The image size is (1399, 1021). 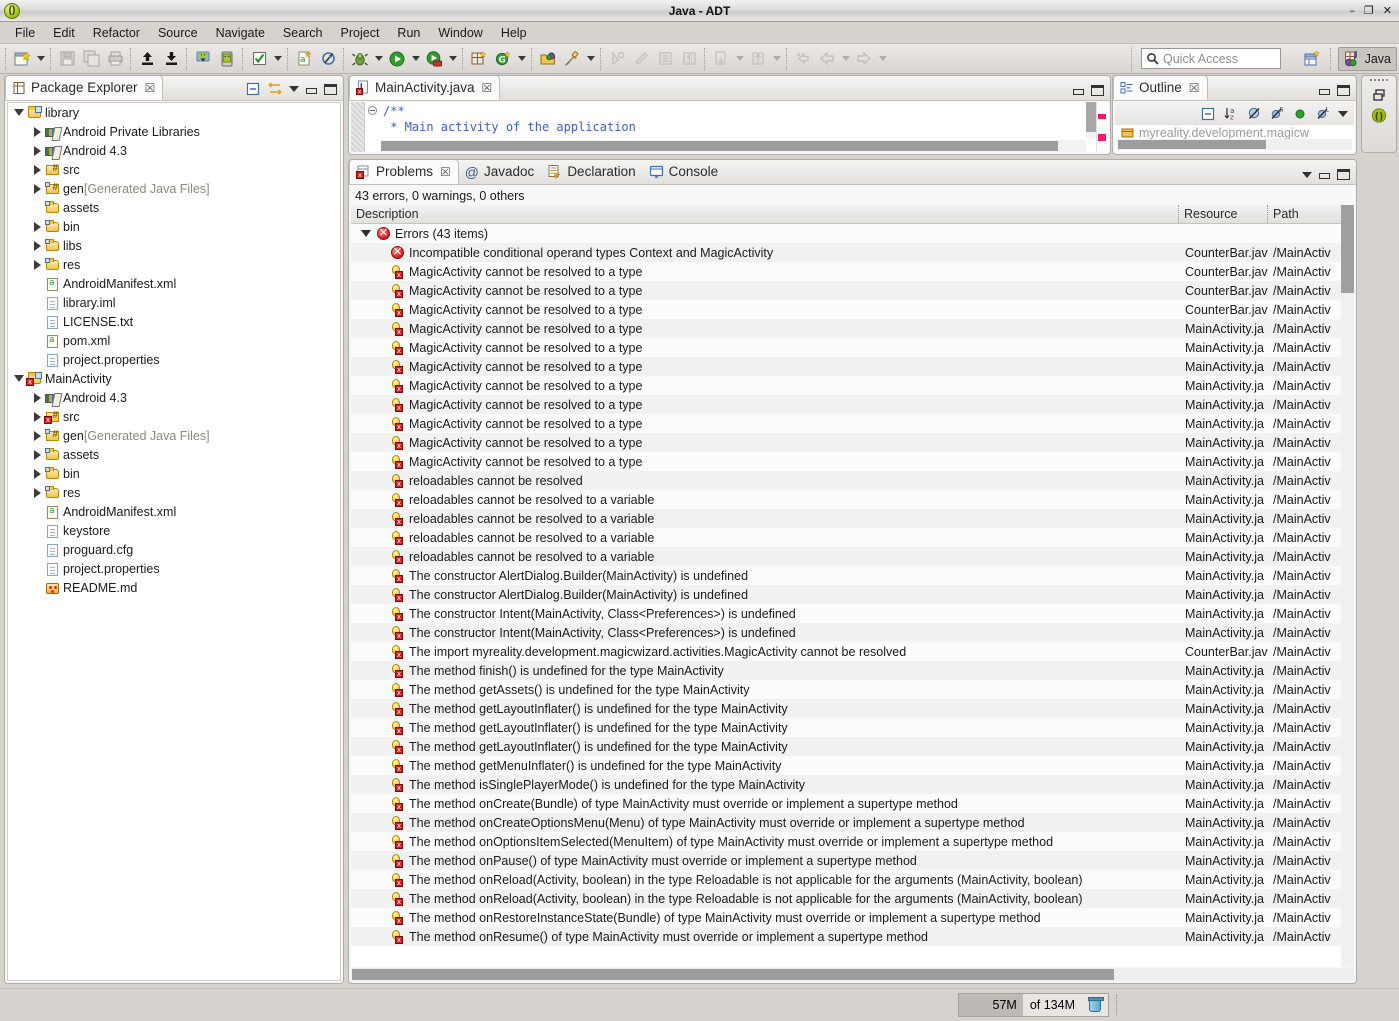 I want to click on save-icon, so click(x=67, y=59).